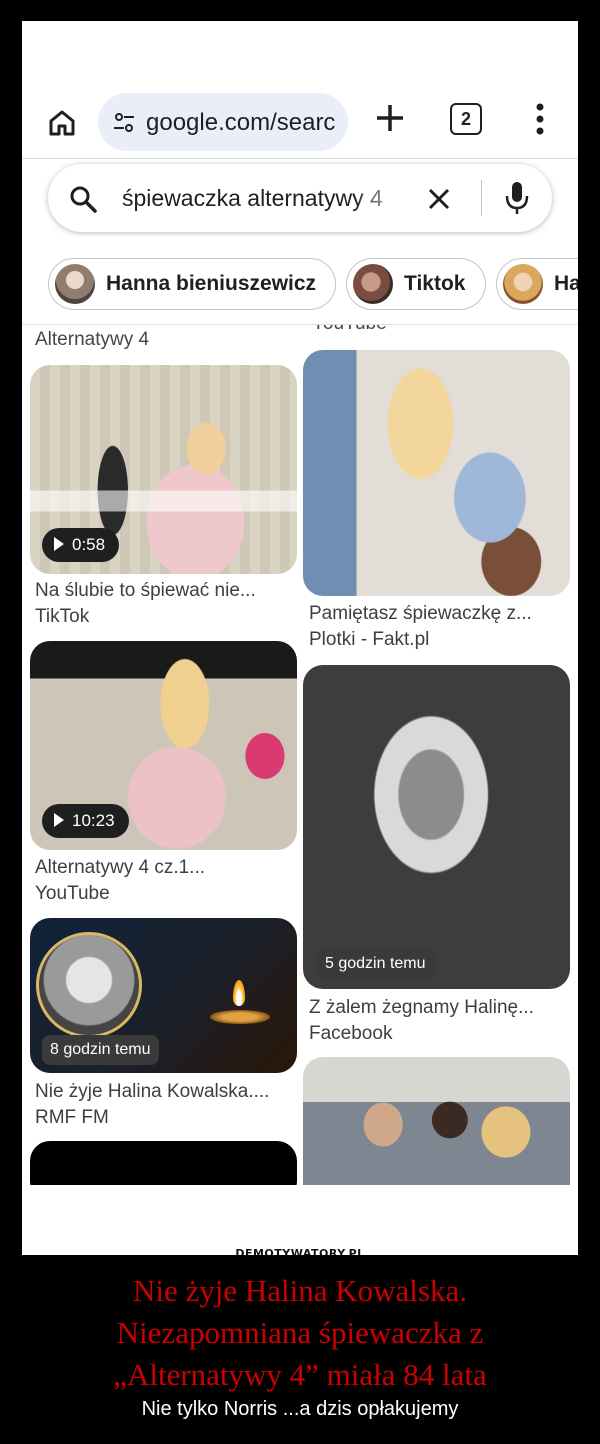 The height and width of the screenshot is (1444, 600). I want to click on browser-toolbar: google.com/searc 2, so click(300, 118).